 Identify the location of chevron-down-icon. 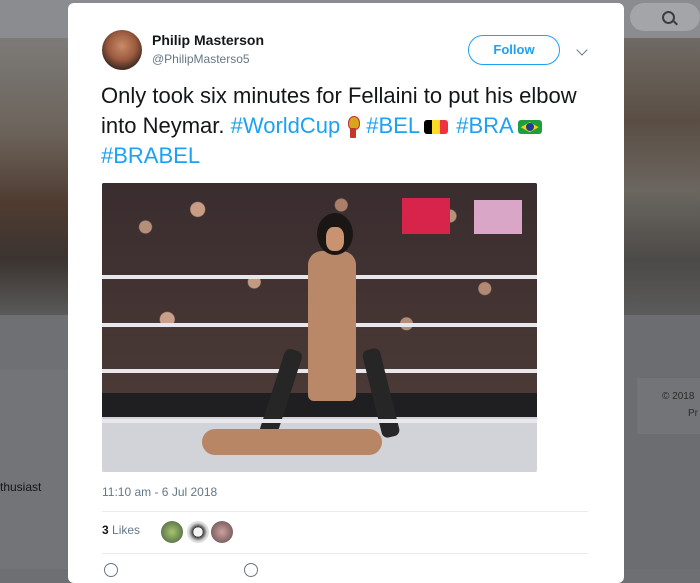
(582, 50).